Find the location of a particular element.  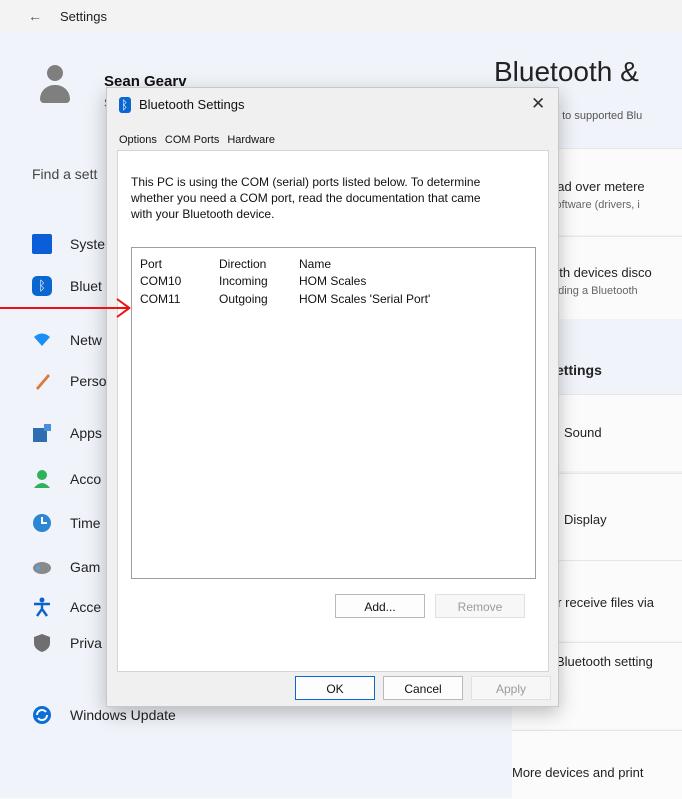

sidebar-item-label: Gam is located at coordinates (85, 567).